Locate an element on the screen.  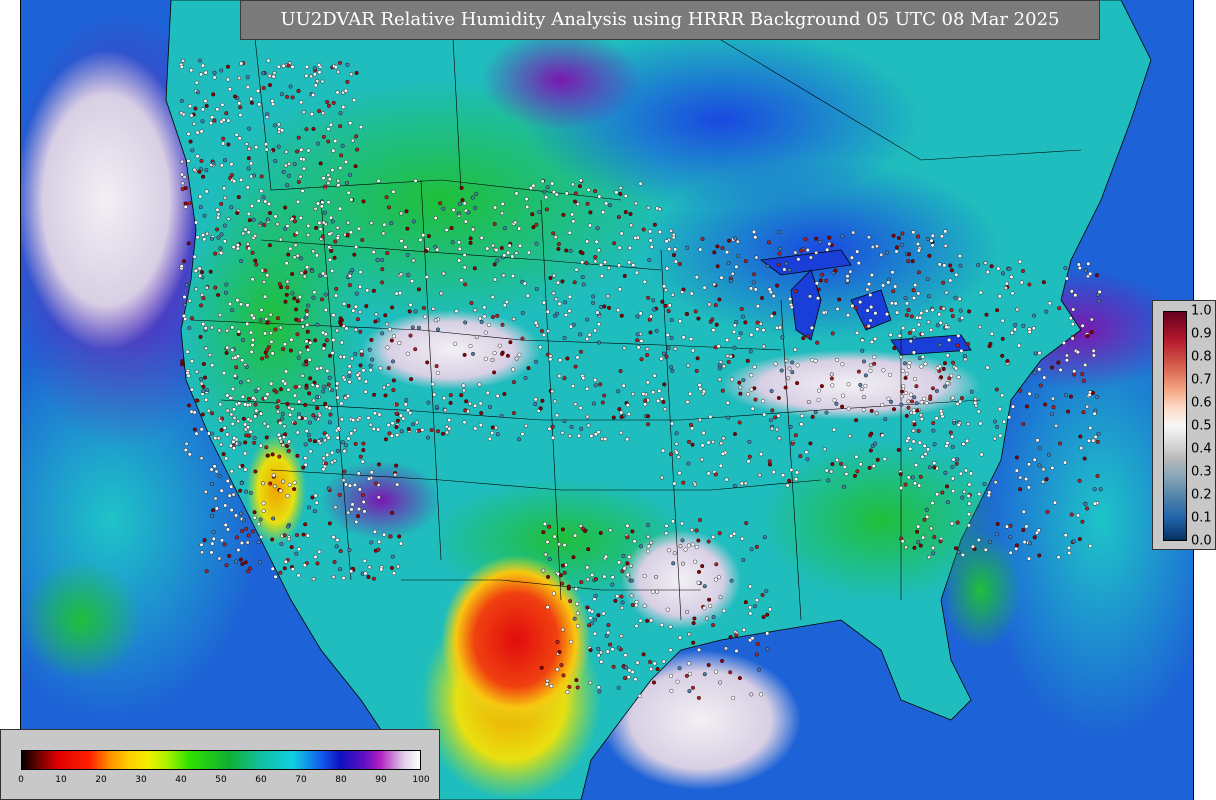
rh-tick-label: 40 is located at coordinates (181, 780).